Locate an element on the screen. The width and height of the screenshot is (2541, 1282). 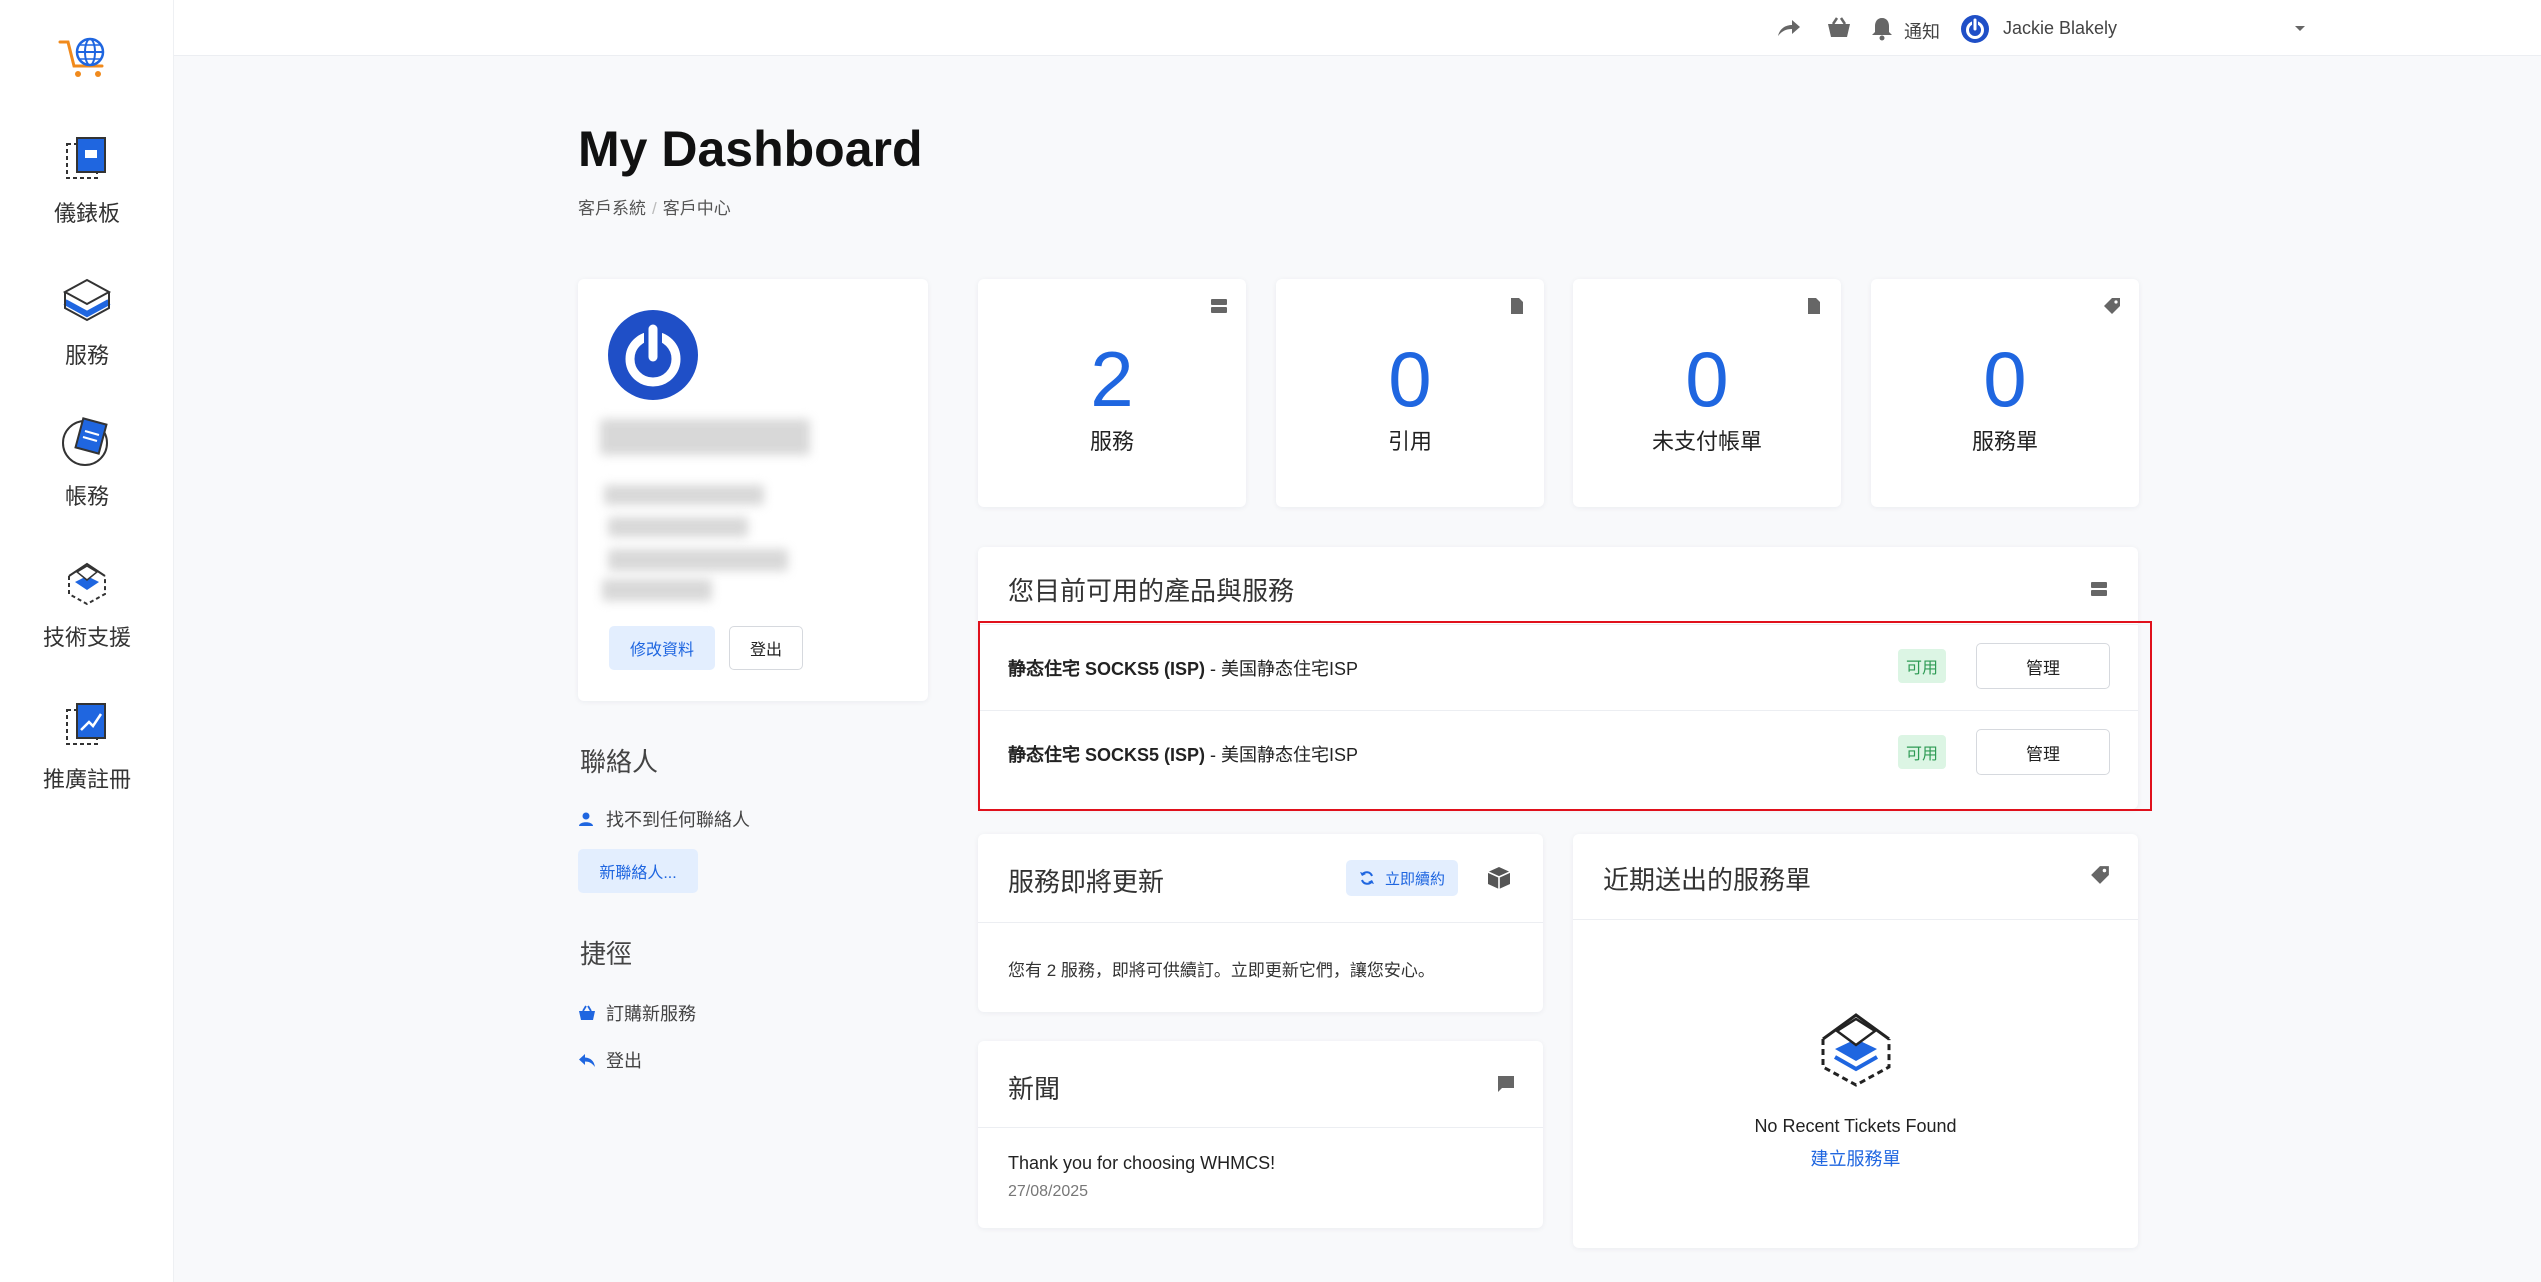
sidebar-item-support: 技術支援 is located at coordinates (87, 603).